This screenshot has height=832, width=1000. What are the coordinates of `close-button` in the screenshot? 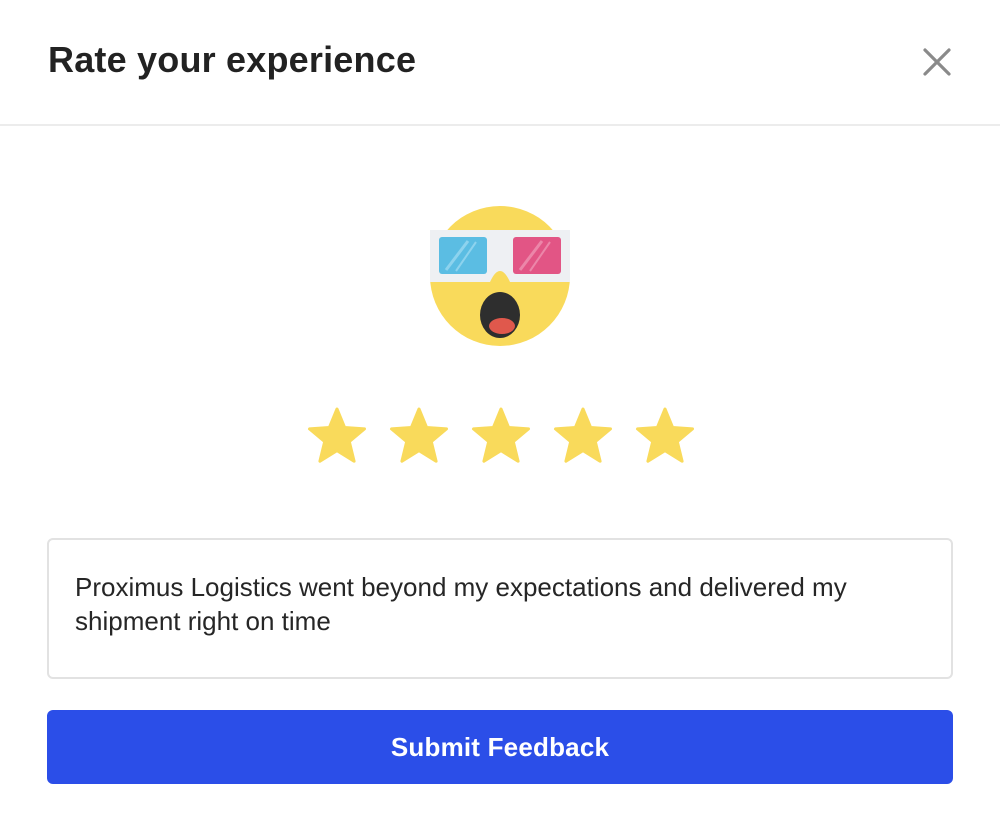 It's located at (937, 62).